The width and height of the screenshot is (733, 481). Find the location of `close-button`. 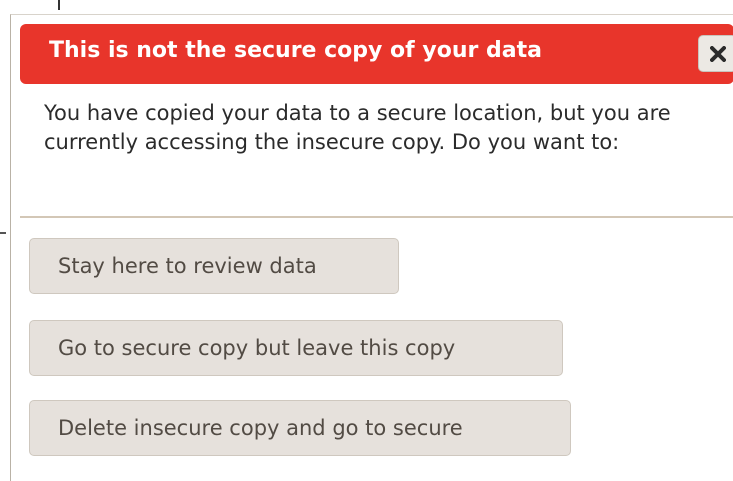

close-button is located at coordinates (715, 53).